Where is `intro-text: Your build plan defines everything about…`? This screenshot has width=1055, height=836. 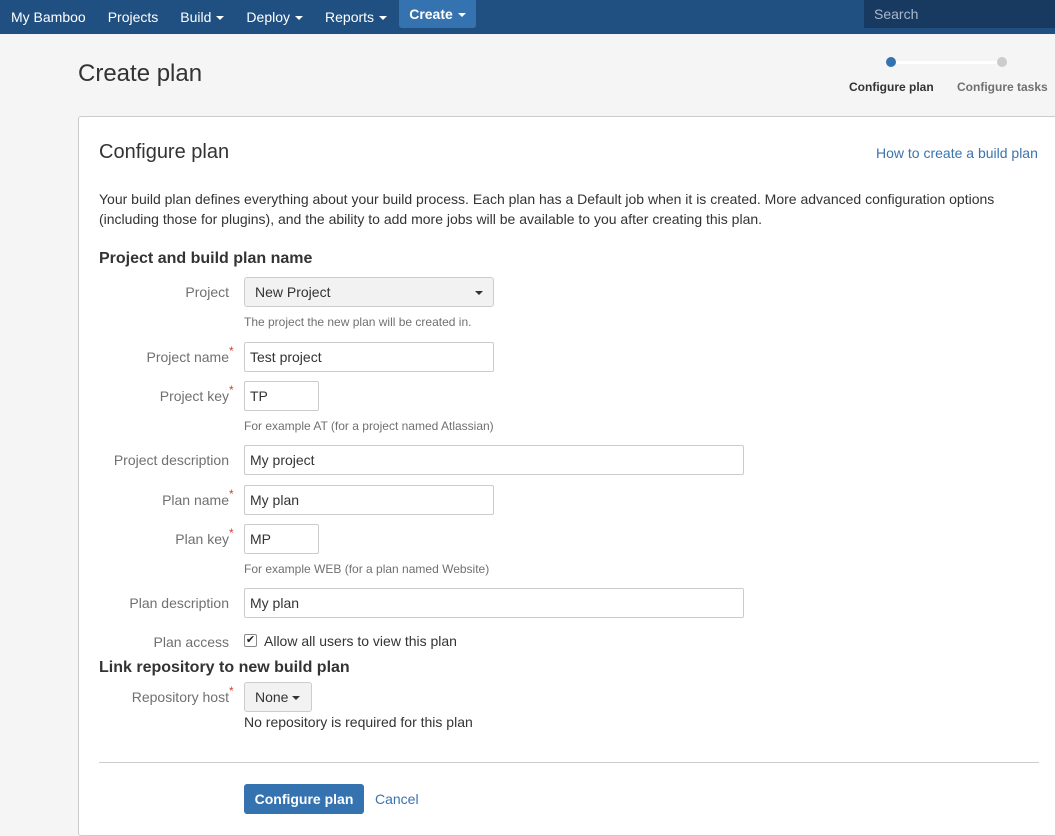
intro-text: Your build plan defines everything about… is located at coordinates (547, 209).